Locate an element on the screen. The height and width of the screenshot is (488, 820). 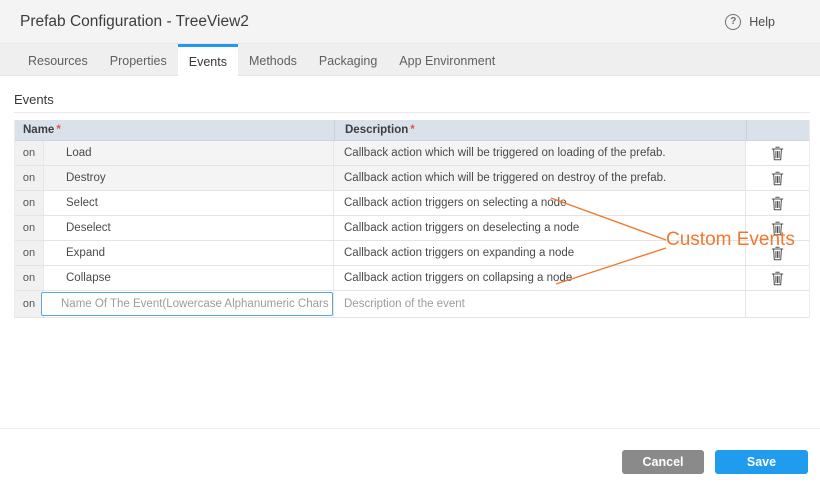
dialog-header: Prefab Configuration - TreeView2 ? Help is located at coordinates (410, 22).